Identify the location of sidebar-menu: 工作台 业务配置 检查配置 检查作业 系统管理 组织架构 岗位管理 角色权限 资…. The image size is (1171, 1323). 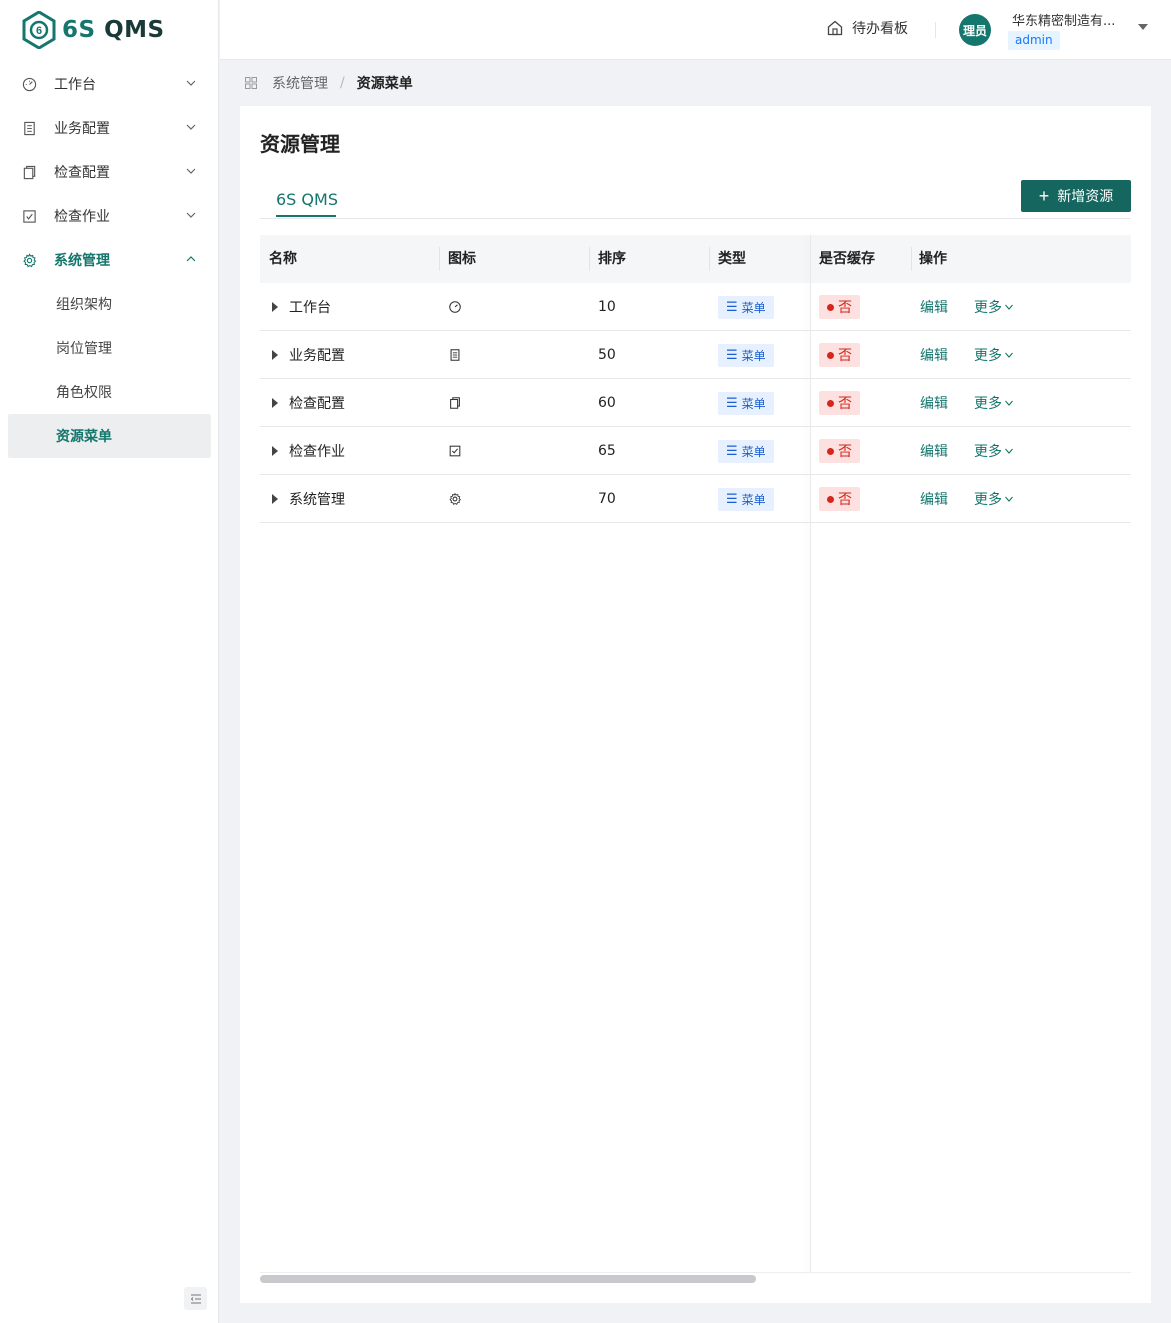
(109, 260).